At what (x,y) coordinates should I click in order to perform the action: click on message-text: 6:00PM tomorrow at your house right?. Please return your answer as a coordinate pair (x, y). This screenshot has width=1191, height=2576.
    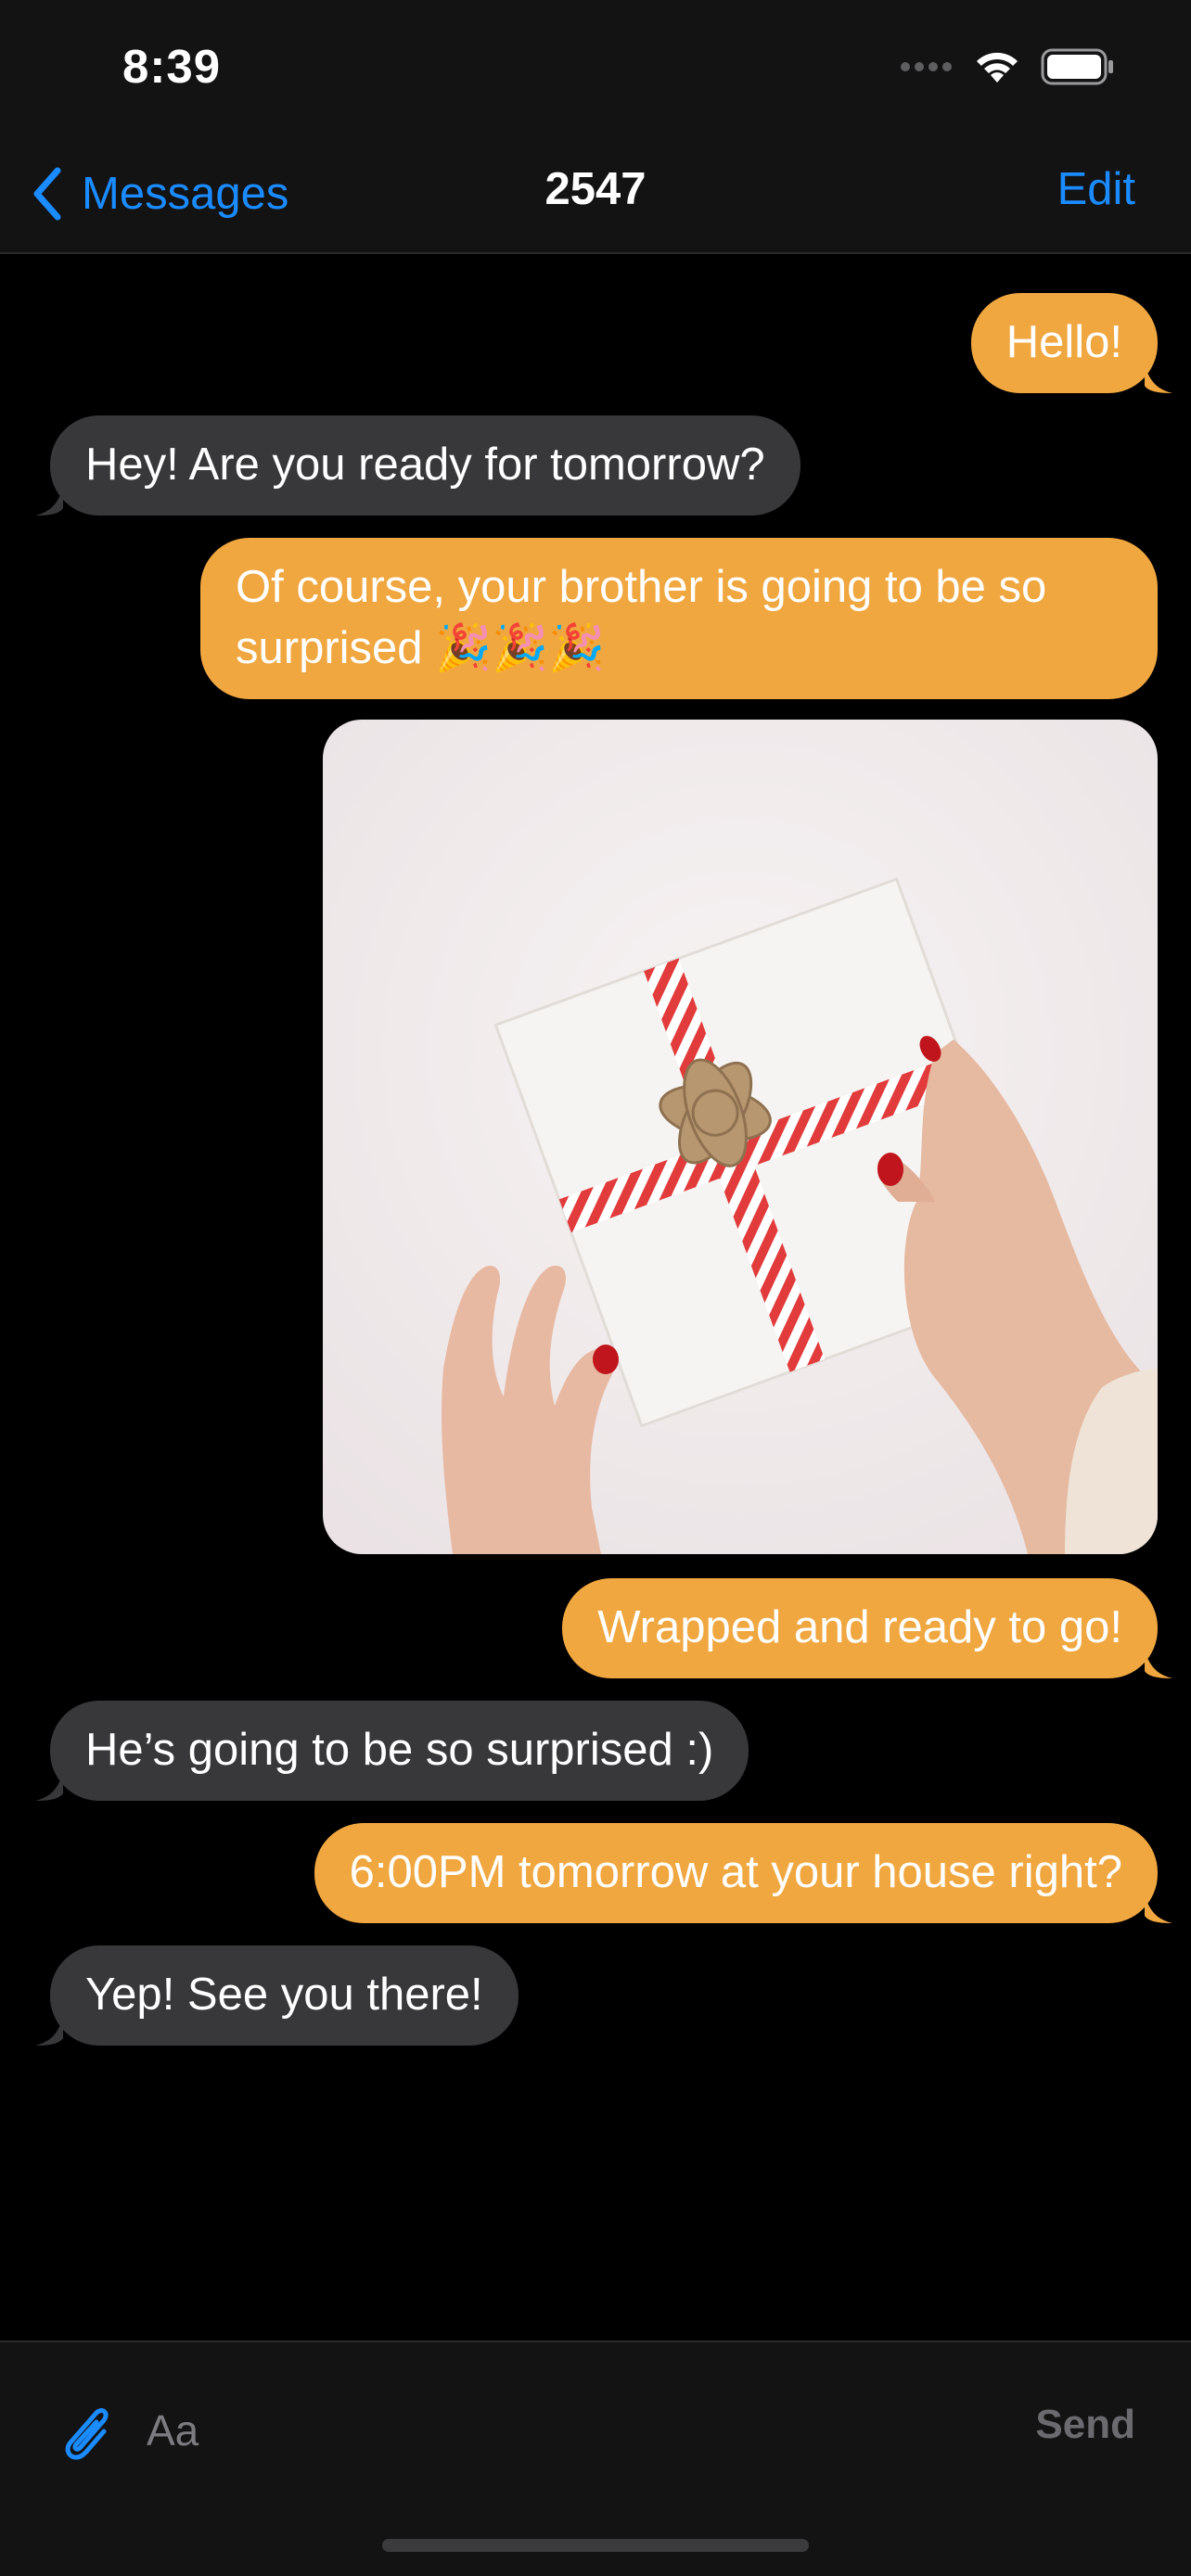
    Looking at the image, I should click on (735, 1872).